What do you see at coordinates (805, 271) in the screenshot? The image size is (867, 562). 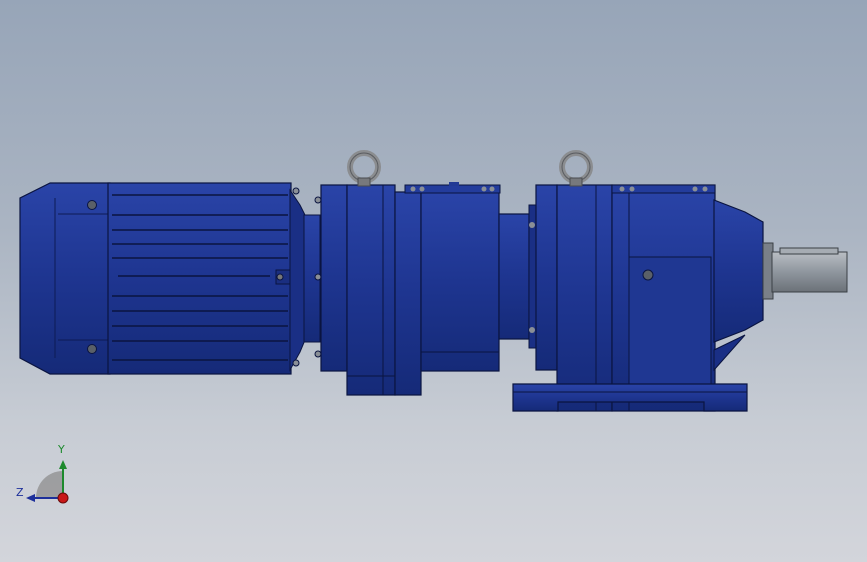 I see `output-shaft` at bounding box center [805, 271].